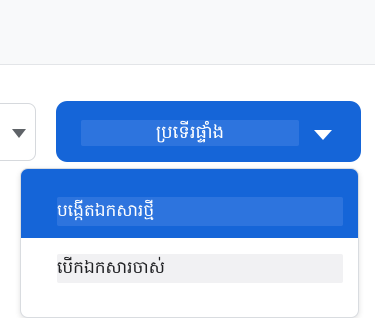 The height and width of the screenshot is (318, 375). Describe the element at coordinates (106, 211) in the screenshot. I see `menu-item-label: បង្កើតឯកសារថ្មី` at that location.